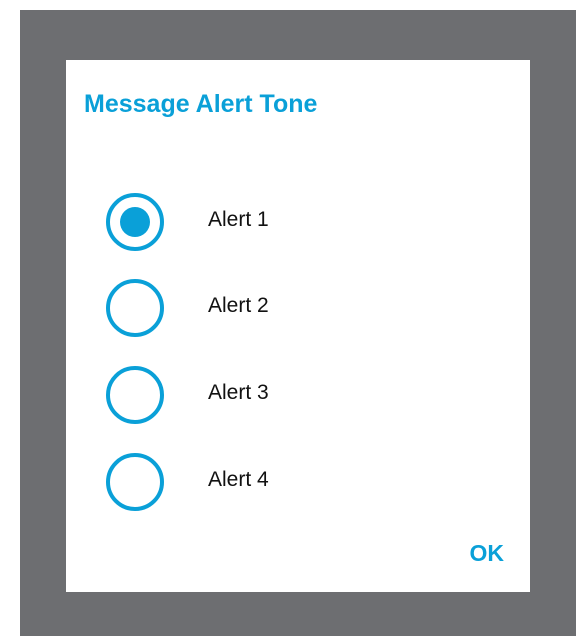 Image resolution: width=576 pixels, height=636 pixels. I want to click on option-label: Alert 1, so click(238, 219).